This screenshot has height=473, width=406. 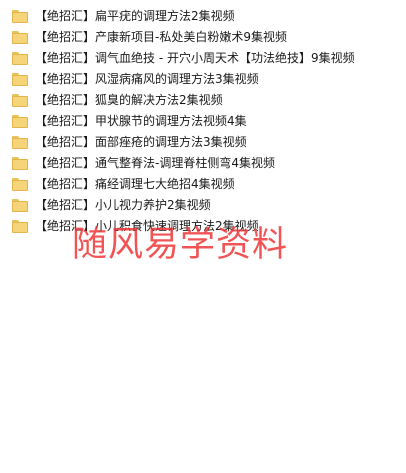 I want to click on folder-item: 【绝招汇】小儿积食快速调理方法2集视频, so click(x=203, y=226).